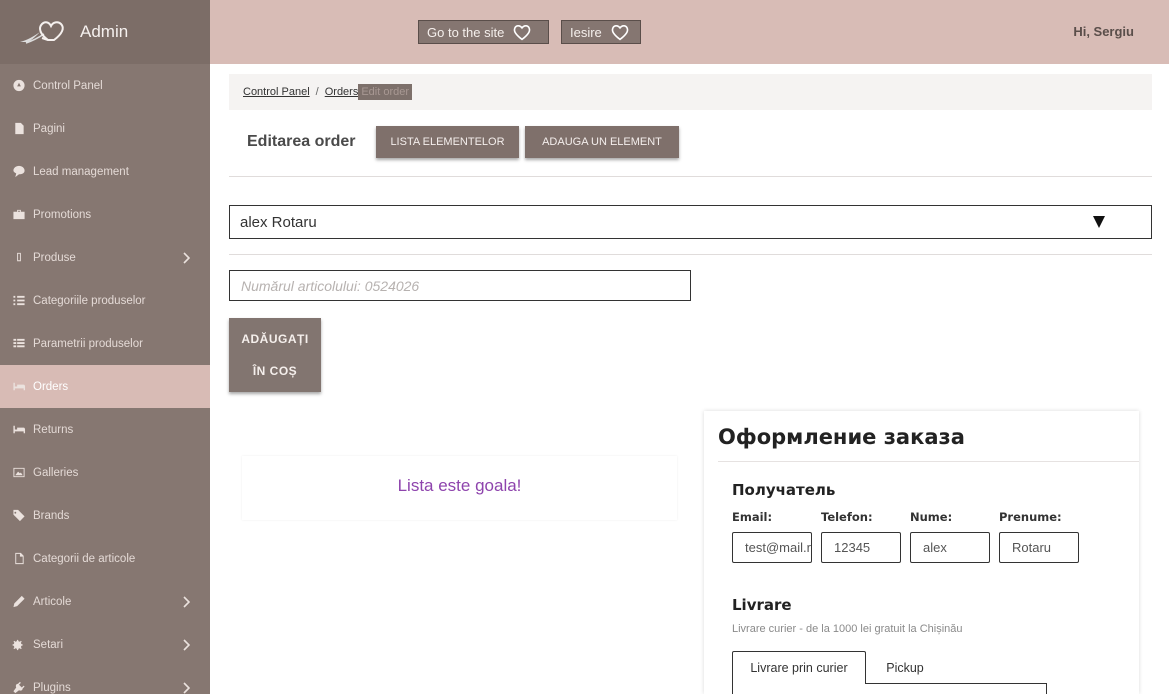 The height and width of the screenshot is (694, 1169). I want to click on first-name-label: Prenume:, so click(1030, 517).